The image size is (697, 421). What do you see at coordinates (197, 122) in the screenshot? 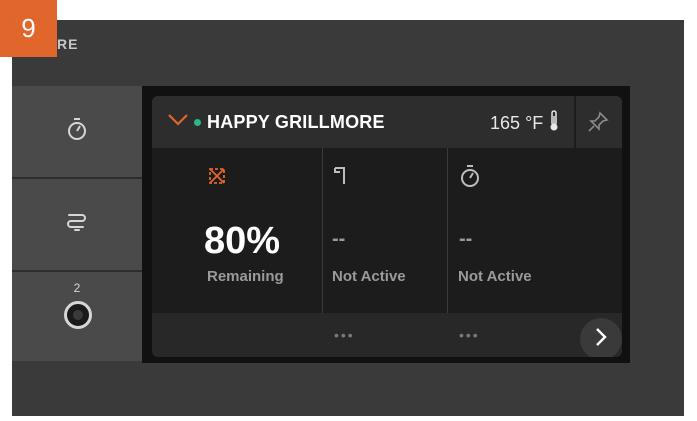
I see `status-dot` at bounding box center [197, 122].